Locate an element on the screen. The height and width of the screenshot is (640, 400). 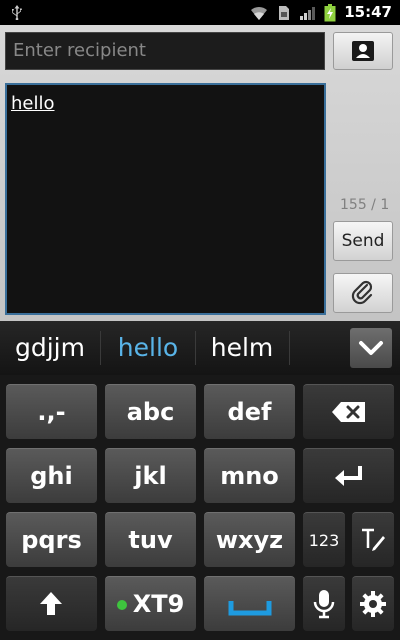
clock: 15:47 is located at coordinates (368, 12).